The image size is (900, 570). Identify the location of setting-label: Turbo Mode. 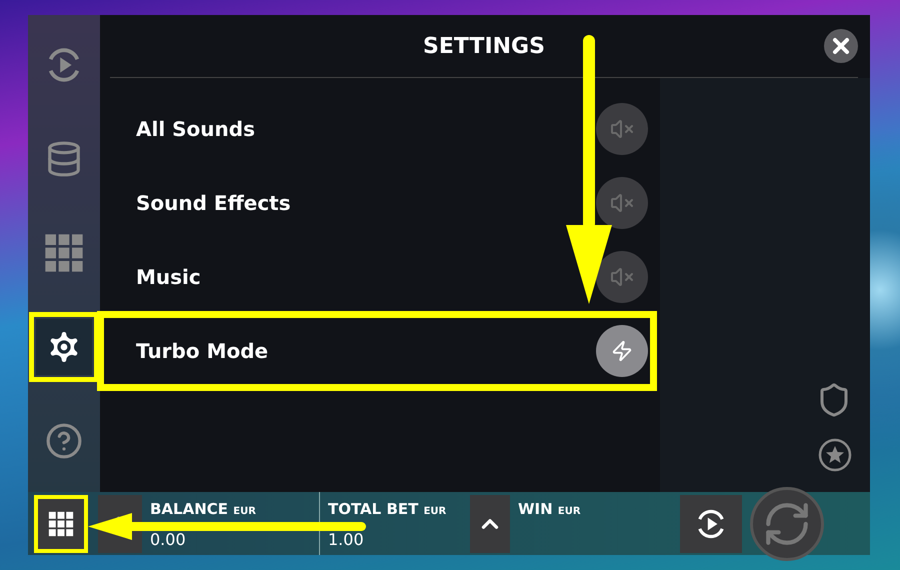
(202, 351).